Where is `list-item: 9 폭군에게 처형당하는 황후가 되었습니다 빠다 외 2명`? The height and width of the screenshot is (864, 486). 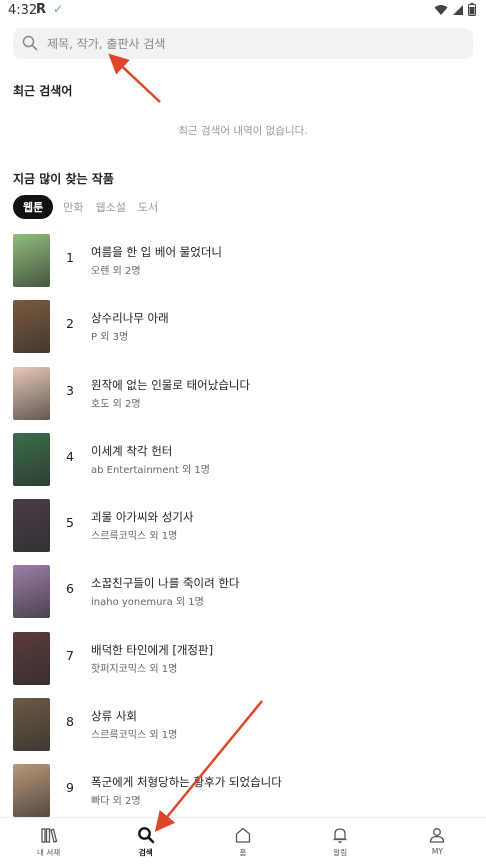
list-item: 9 폭군에게 처형당하는 황후가 되었습니다 빠다 외 2명 is located at coordinates (243, 791).